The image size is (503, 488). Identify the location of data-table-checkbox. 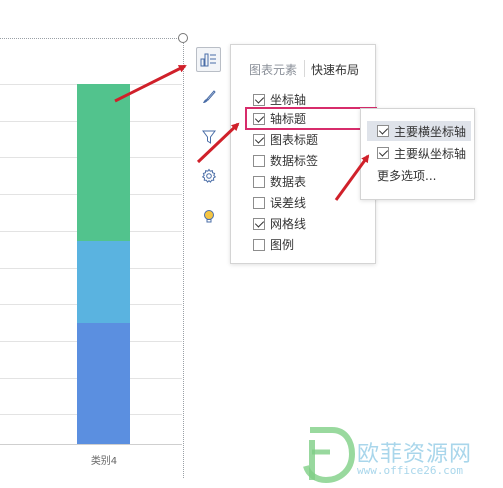
(259, 181).